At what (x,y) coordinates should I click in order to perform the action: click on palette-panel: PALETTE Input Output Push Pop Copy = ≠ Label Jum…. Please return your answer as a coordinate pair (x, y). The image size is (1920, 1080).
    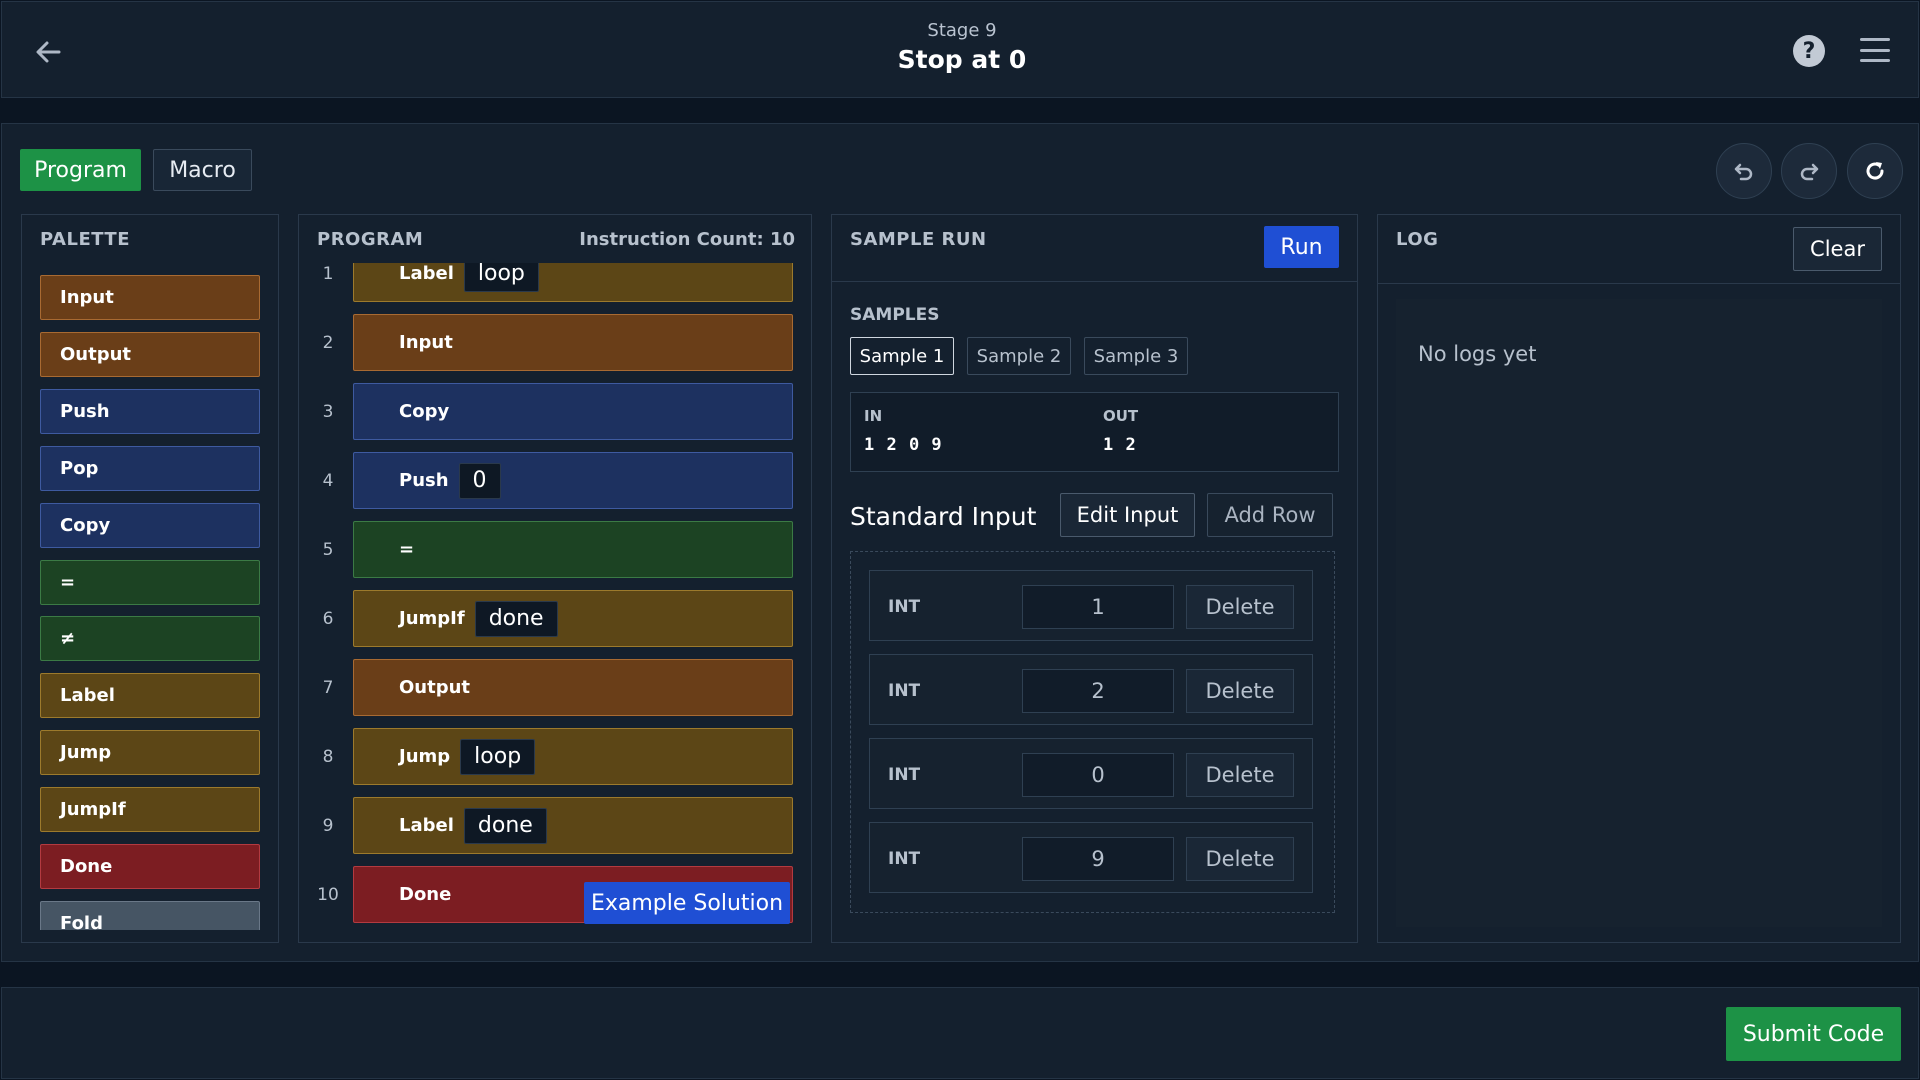
    Looking at the image, I should click on (150, 578).